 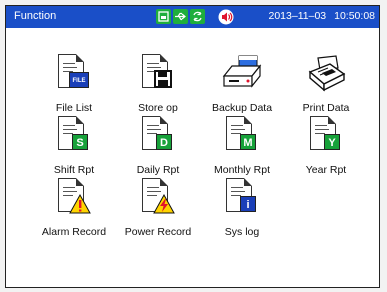 I want to click on monthly-report-icon: M, so click(x=242, y=136).